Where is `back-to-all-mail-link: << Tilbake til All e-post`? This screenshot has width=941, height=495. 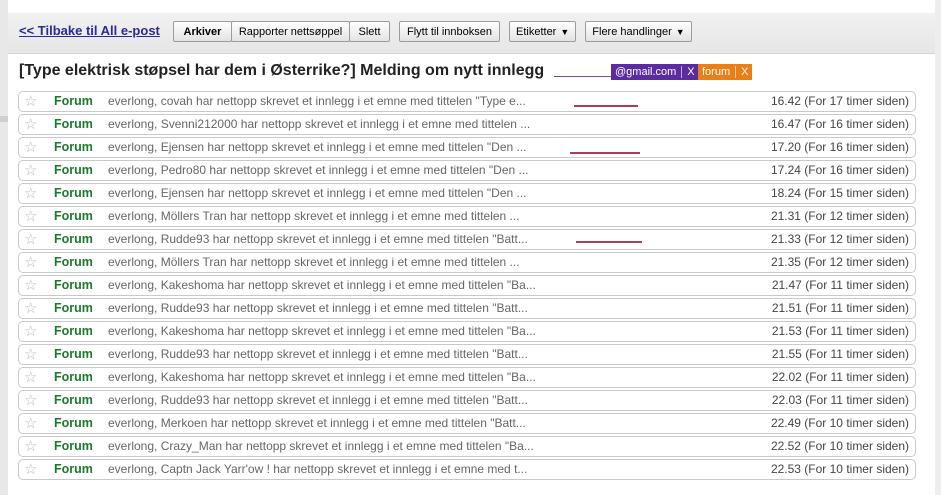 back-to-all-mail-link: << Tilbake til All e-post is located at coordinates (89, 30).